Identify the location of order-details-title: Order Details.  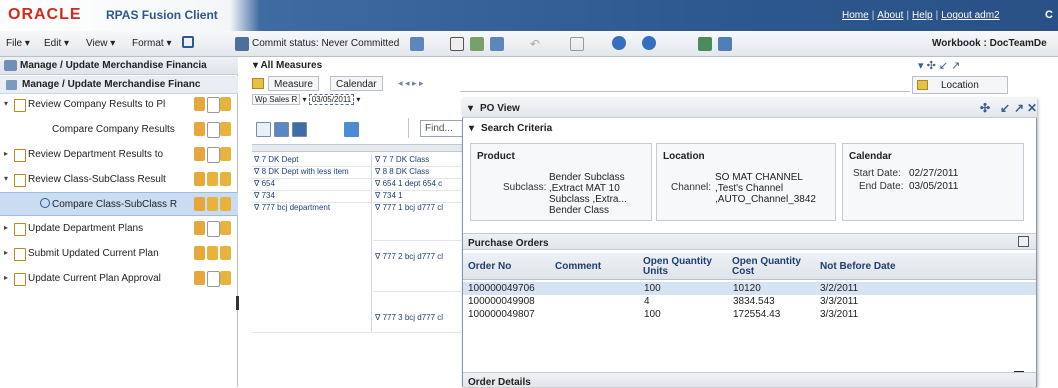
(749, 380).